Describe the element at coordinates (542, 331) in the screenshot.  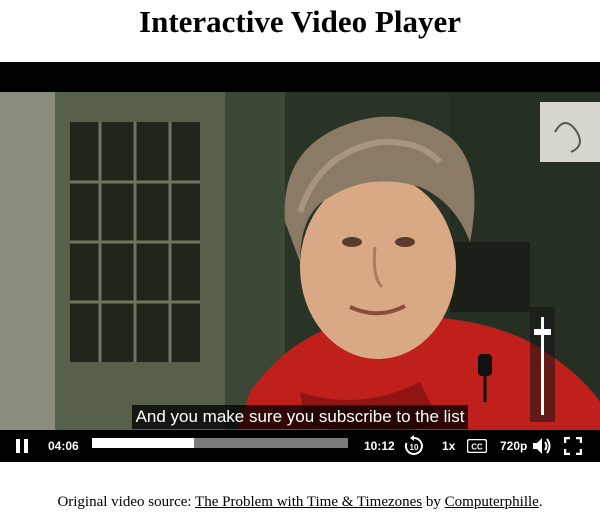
I see `volume-handle` at that location.